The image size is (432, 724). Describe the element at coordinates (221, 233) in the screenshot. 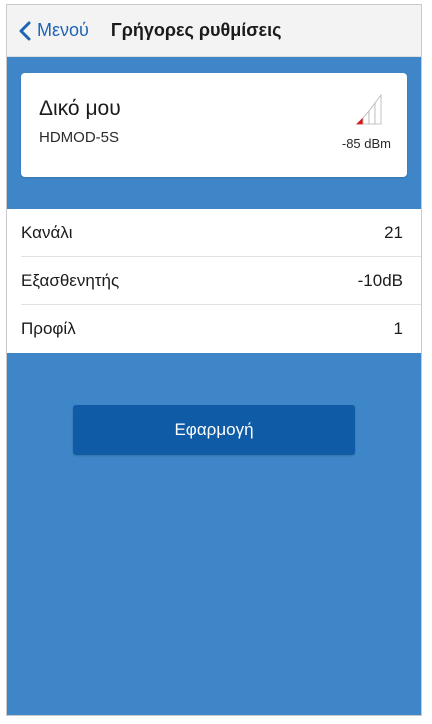

I see `setting-row-channel: Κανάλι 21` at that location.